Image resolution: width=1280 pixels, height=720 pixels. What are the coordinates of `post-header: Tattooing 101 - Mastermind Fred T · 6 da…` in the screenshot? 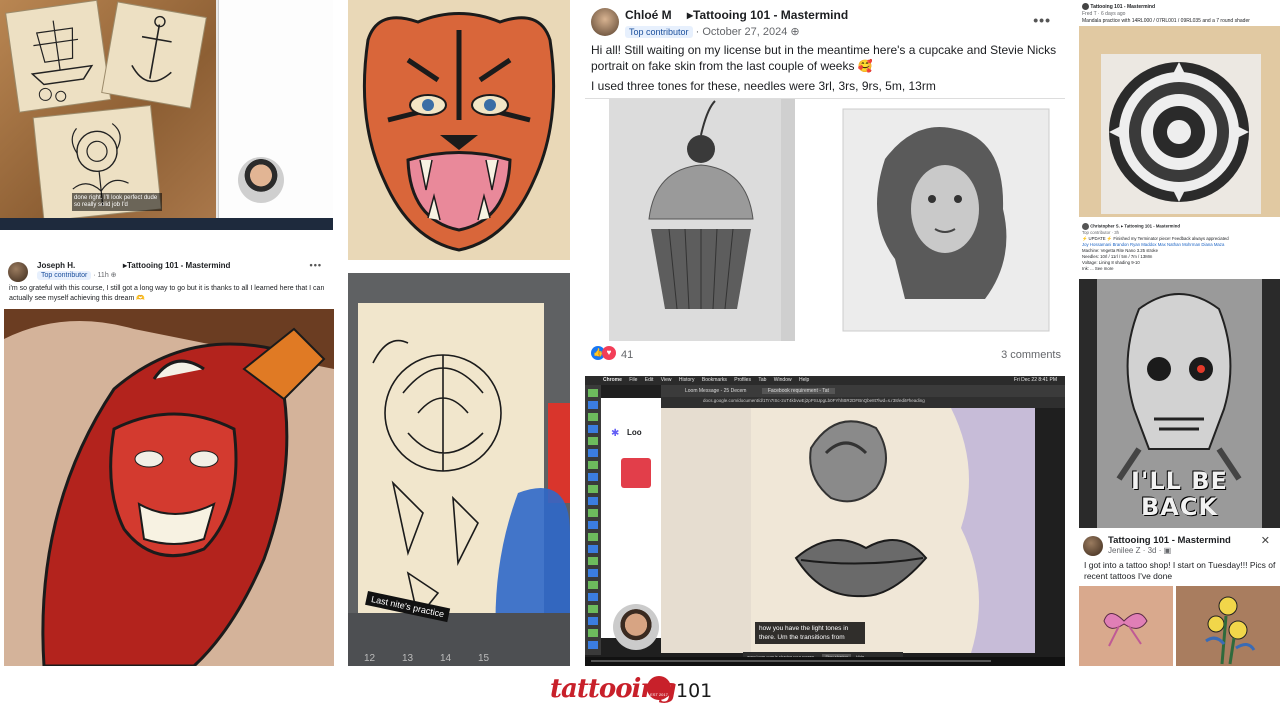 It's located at (1179, 14).